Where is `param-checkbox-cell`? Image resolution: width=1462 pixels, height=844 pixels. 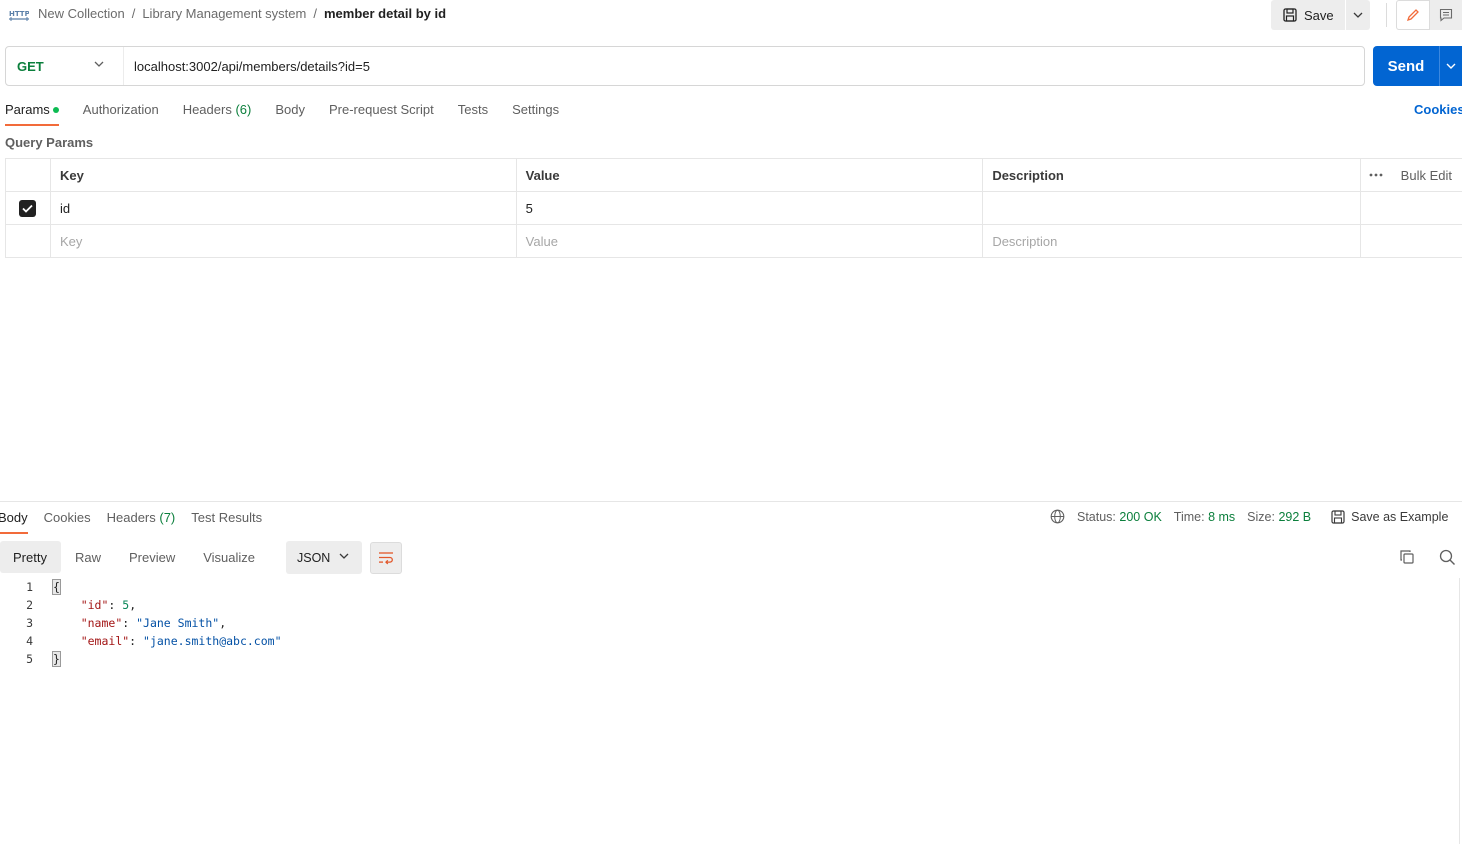 param-checkbox-cell is located at coordinates (28, 208).